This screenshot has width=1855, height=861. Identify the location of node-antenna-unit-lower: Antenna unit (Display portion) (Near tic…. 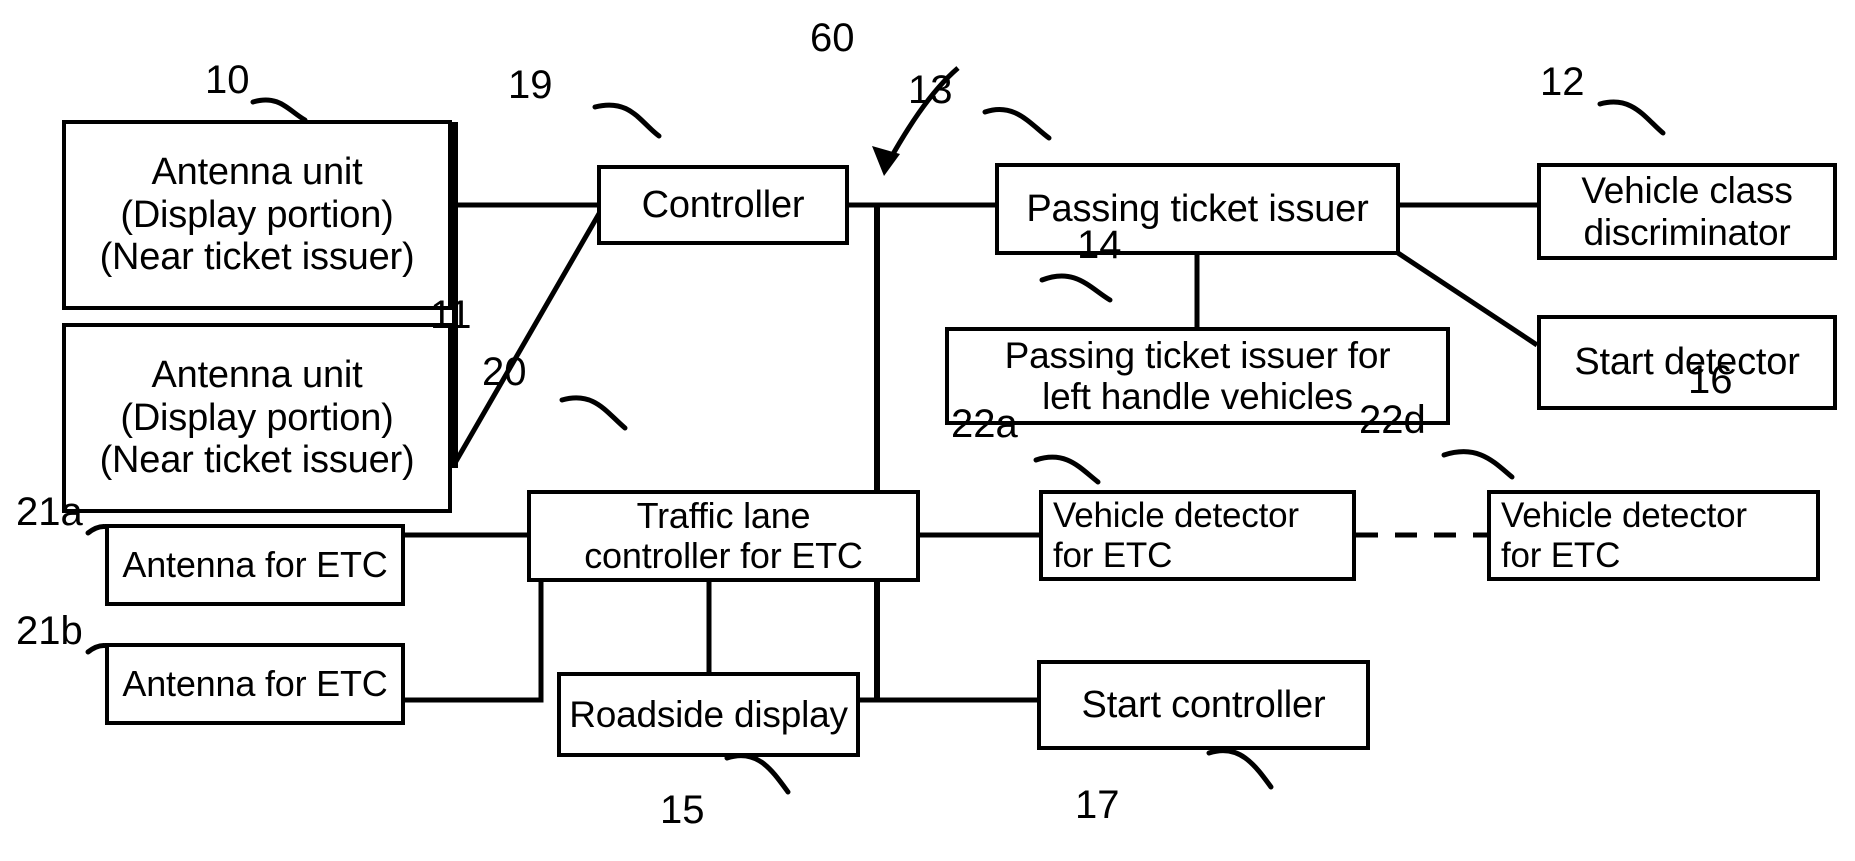
(257, 418).